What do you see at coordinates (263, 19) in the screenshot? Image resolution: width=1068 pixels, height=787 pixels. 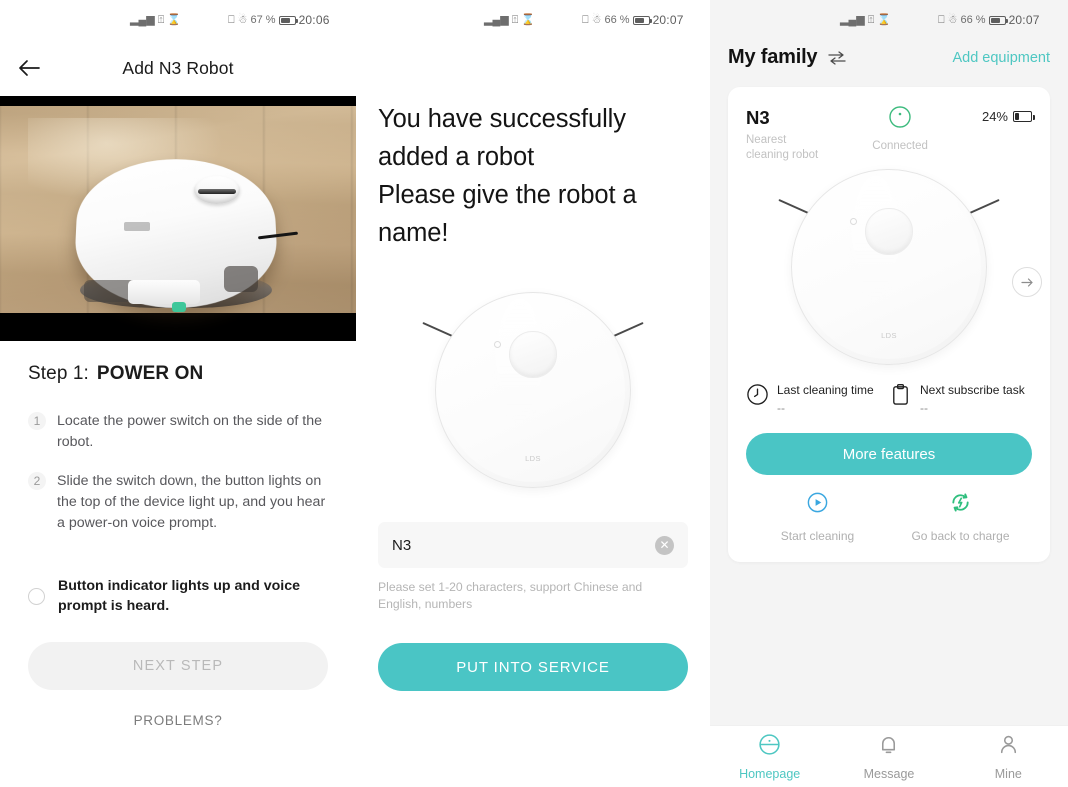 I see `battery-percent-a: 67 %` at bounding box center [263, 19].